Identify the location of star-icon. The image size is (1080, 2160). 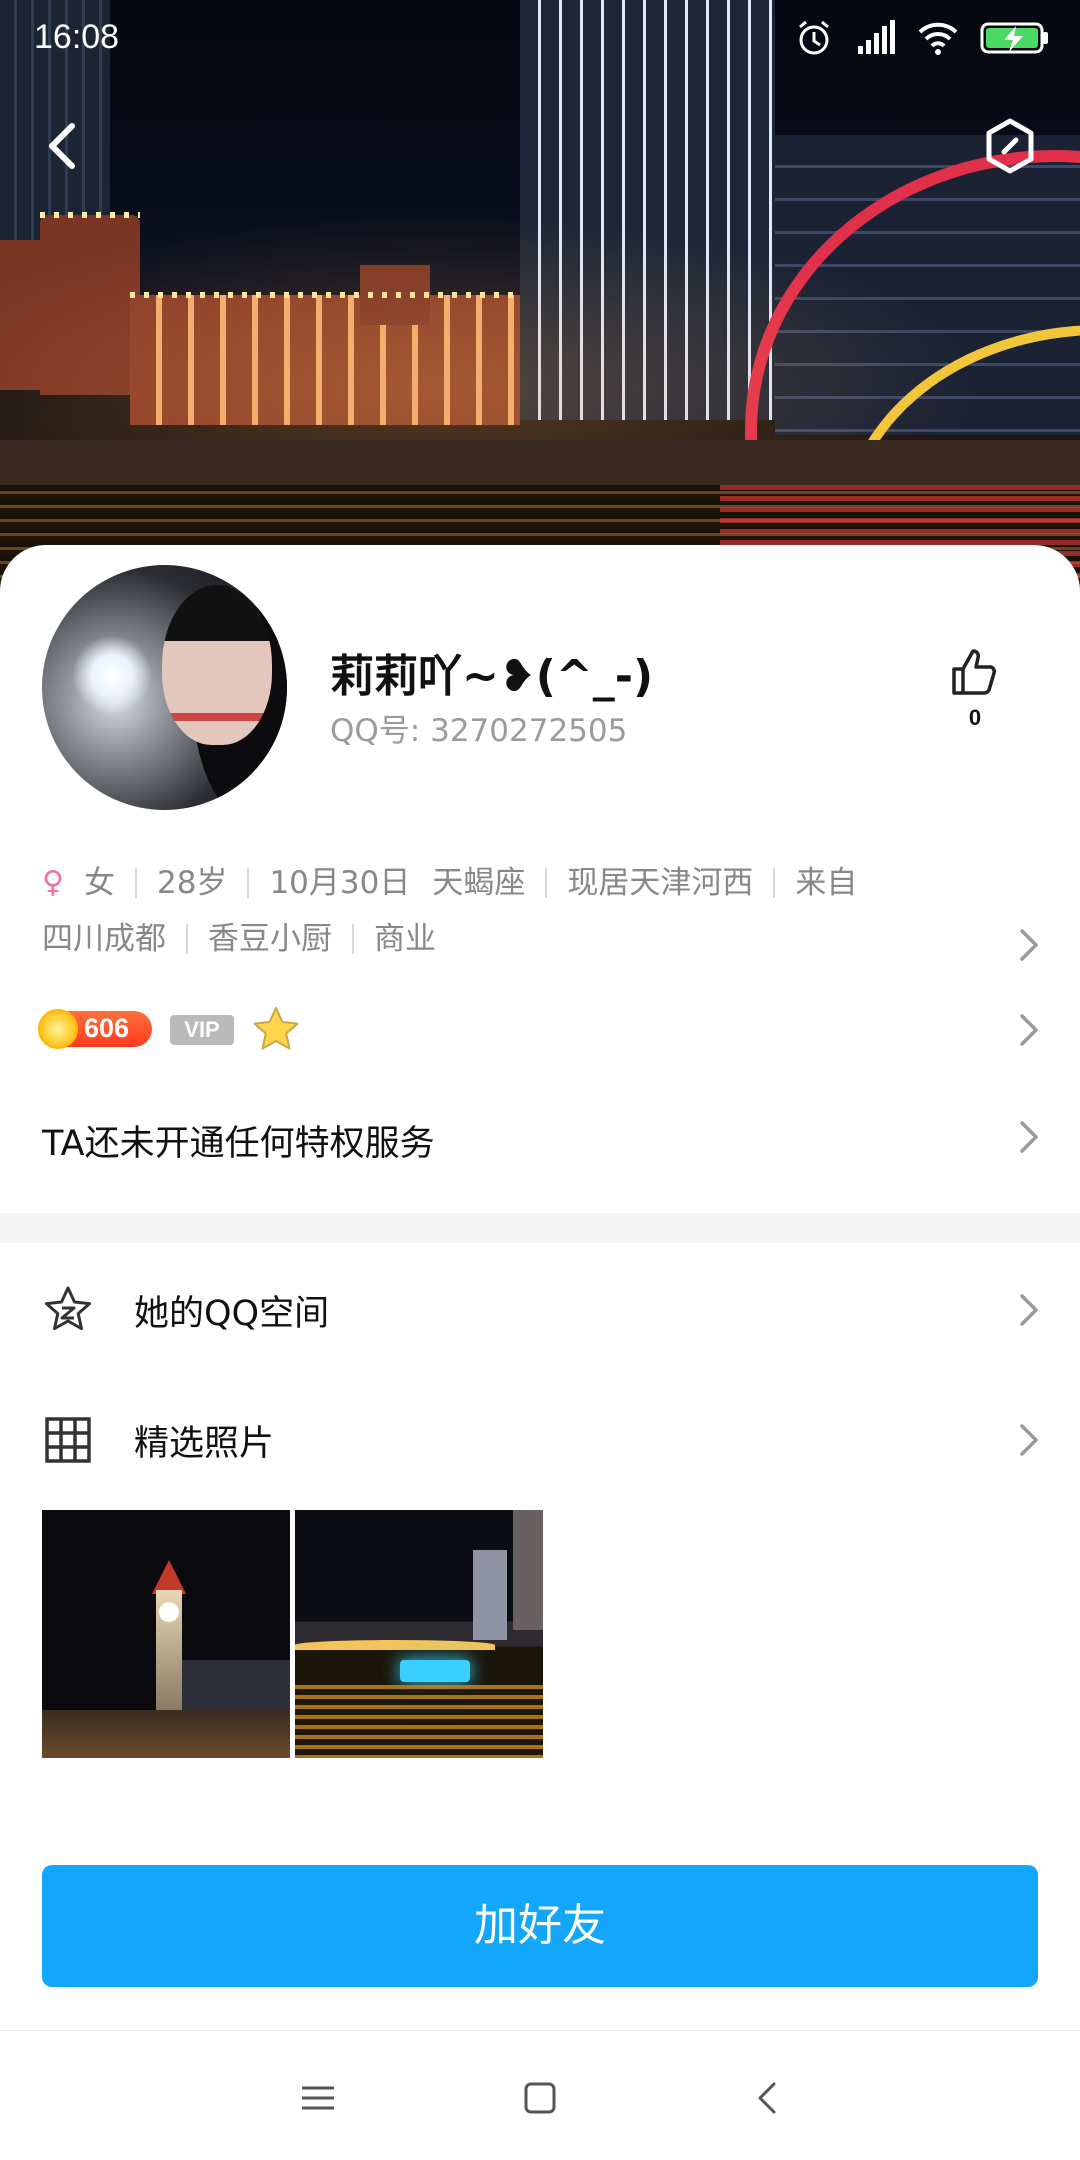
(276, 1028).